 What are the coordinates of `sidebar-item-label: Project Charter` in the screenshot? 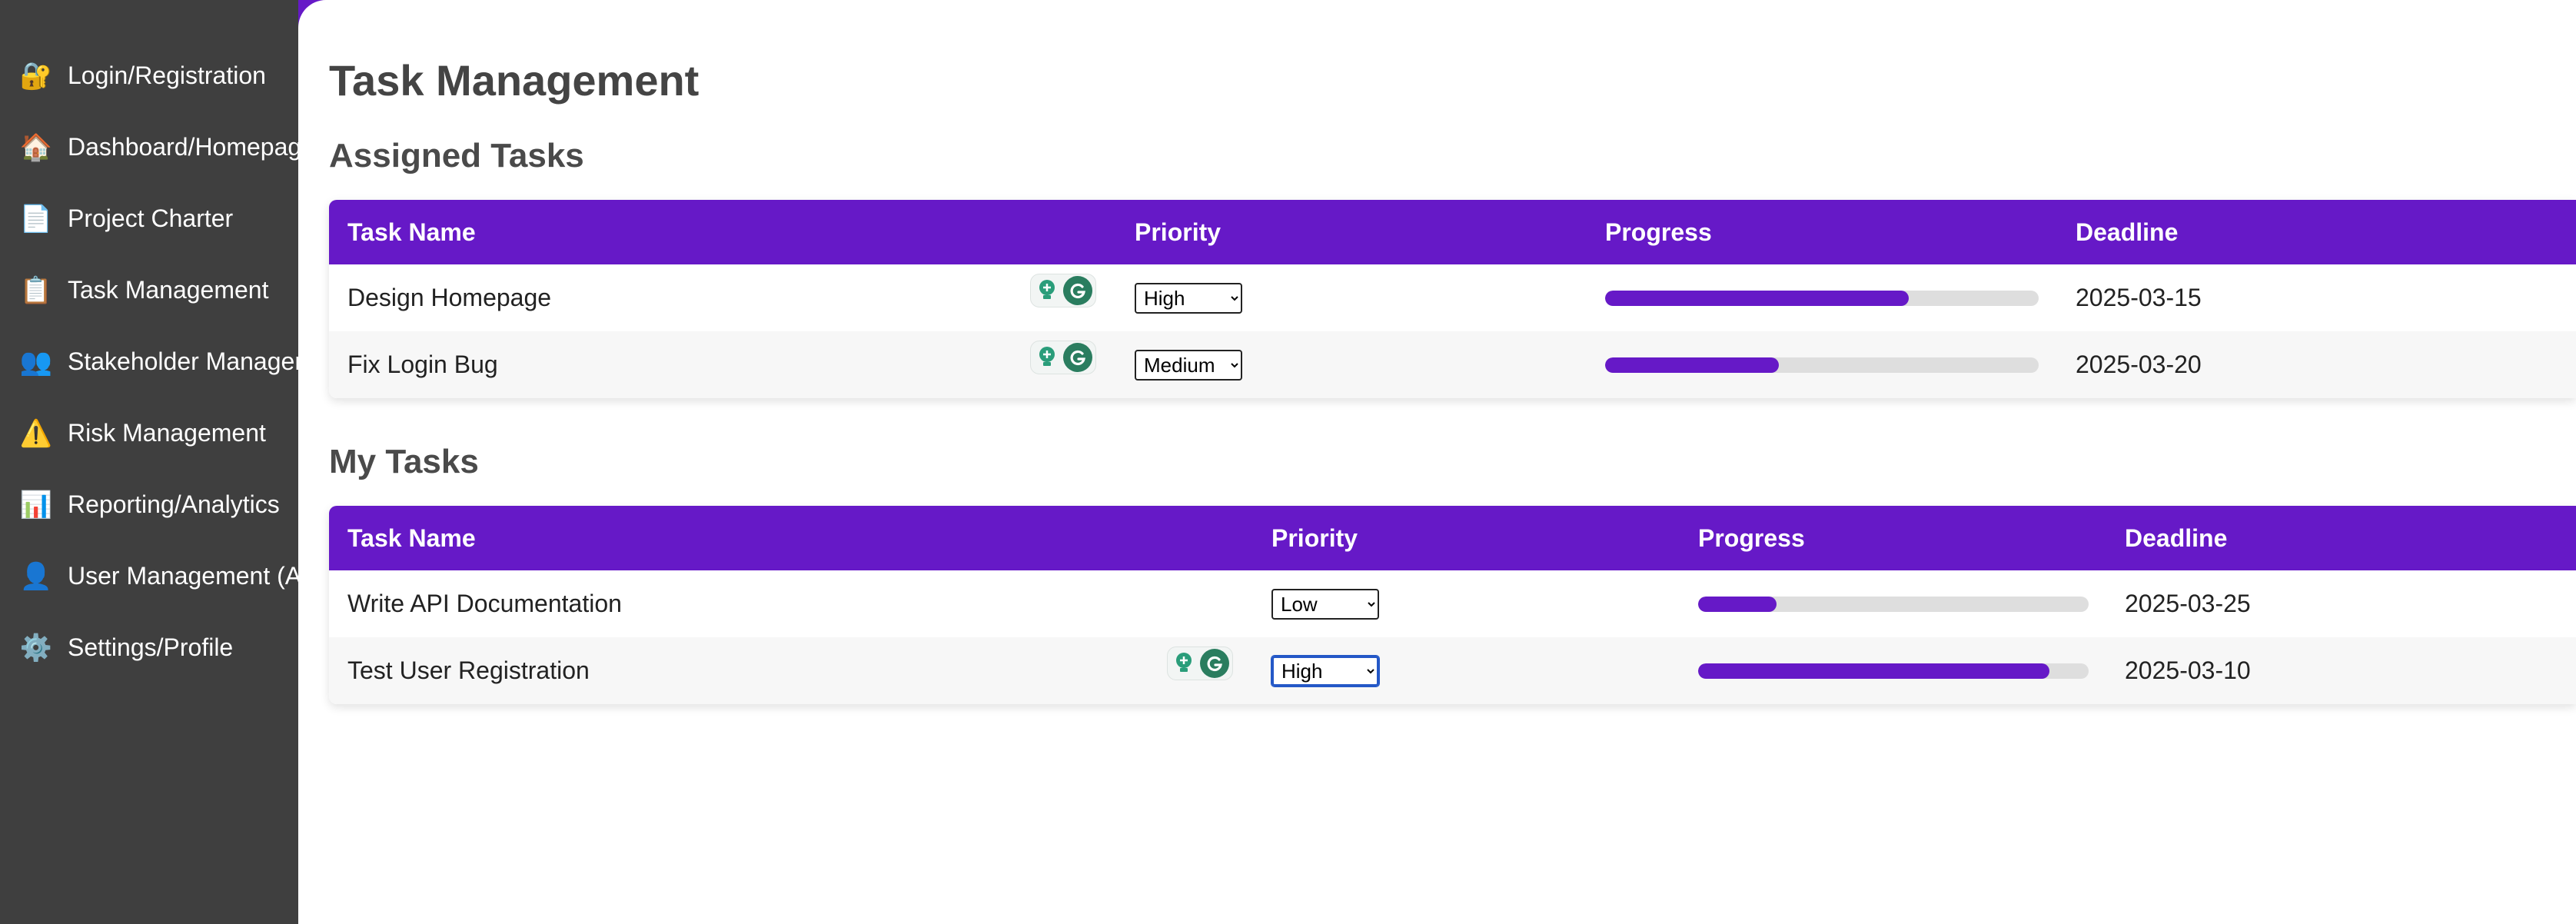 It's located at (151, 218).